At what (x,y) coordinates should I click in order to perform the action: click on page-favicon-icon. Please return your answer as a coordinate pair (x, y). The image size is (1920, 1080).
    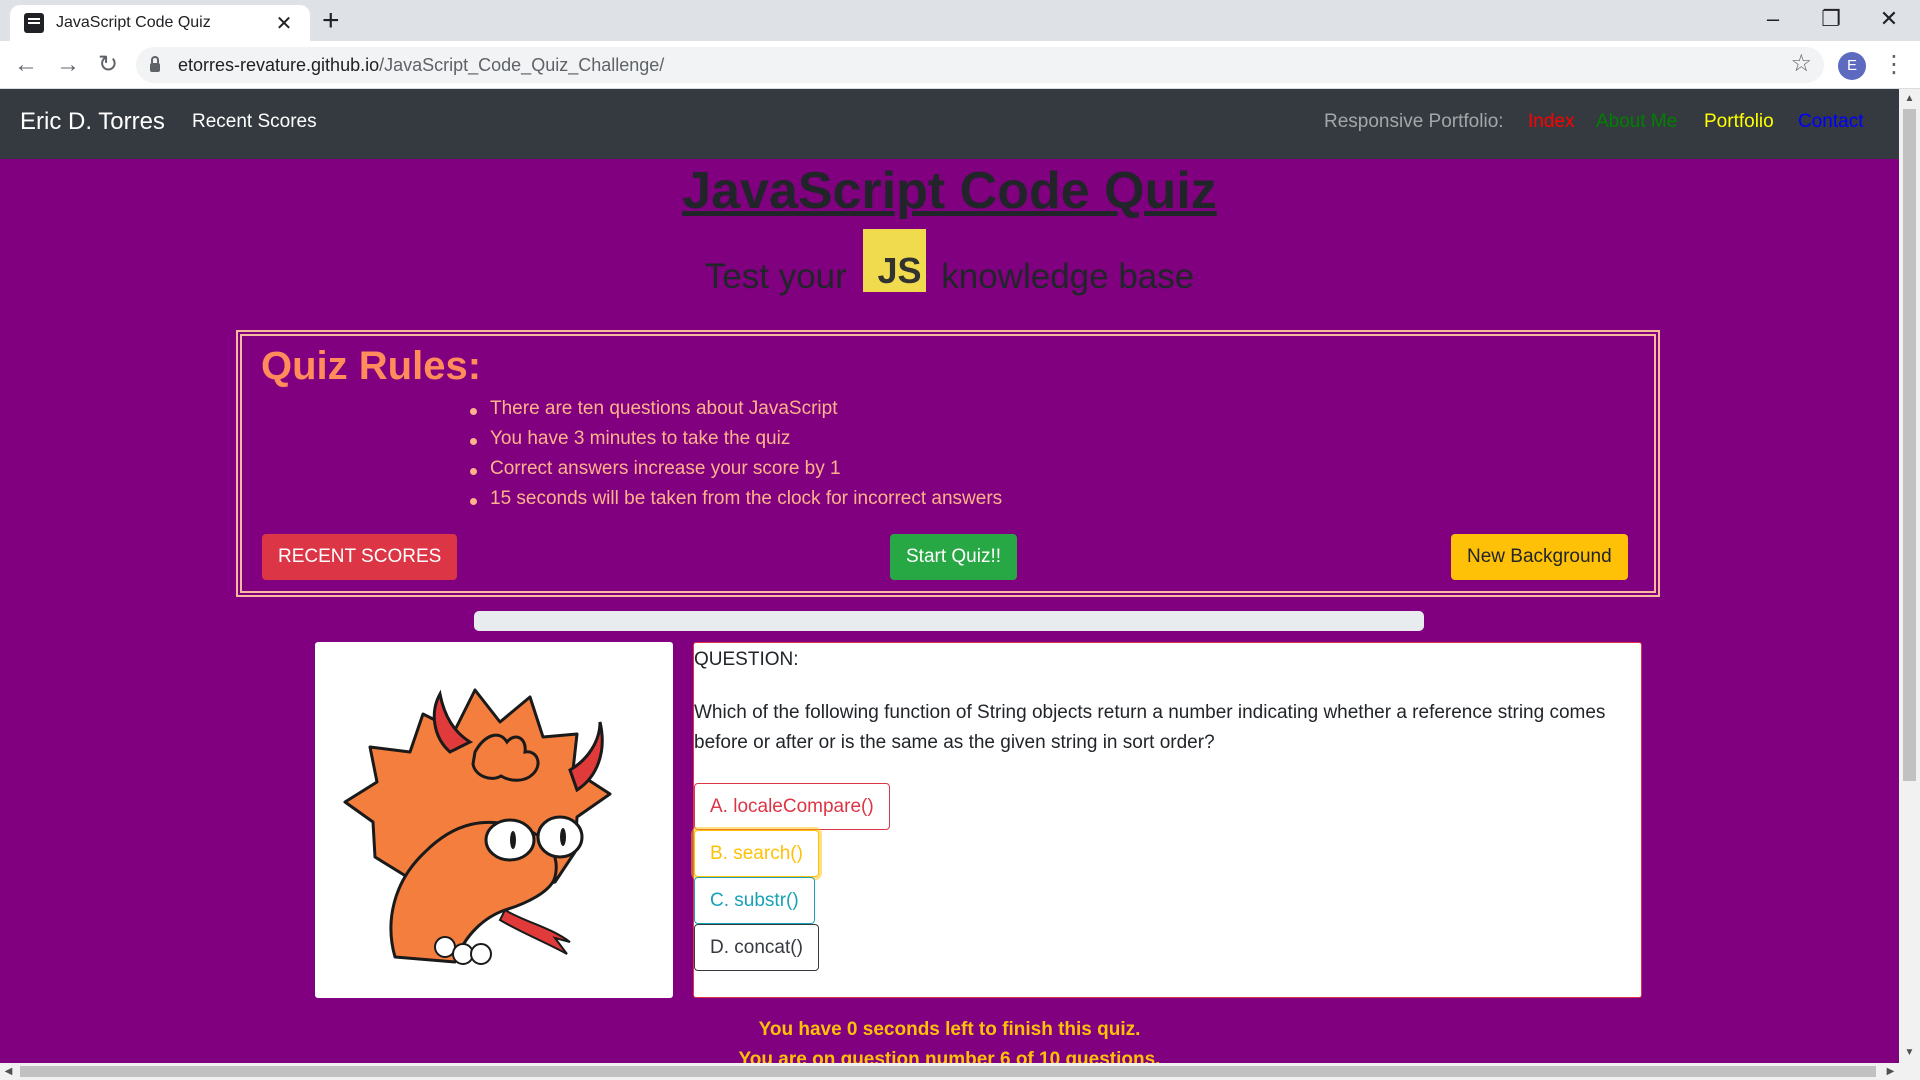
    Looking at the image, I should click on (34, 23).